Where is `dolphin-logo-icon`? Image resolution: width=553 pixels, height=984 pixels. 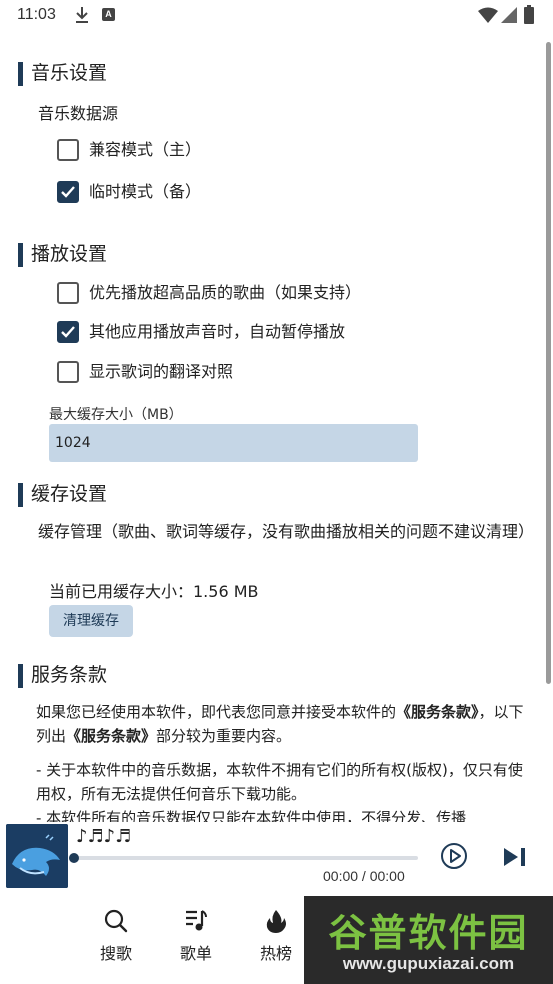 dolphin-logo-icon is located at coordinates (37, 856).